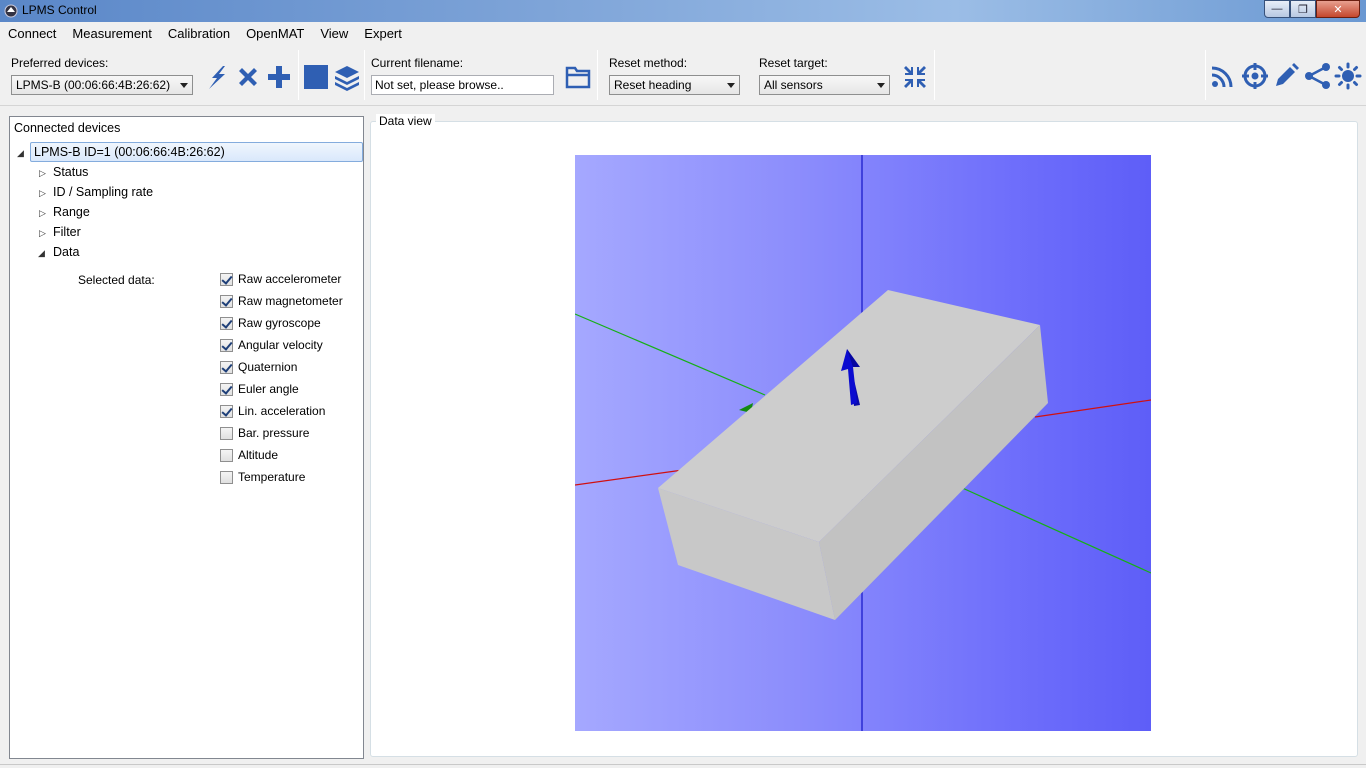  I want to click on pen-icon, so click(1286, 76).